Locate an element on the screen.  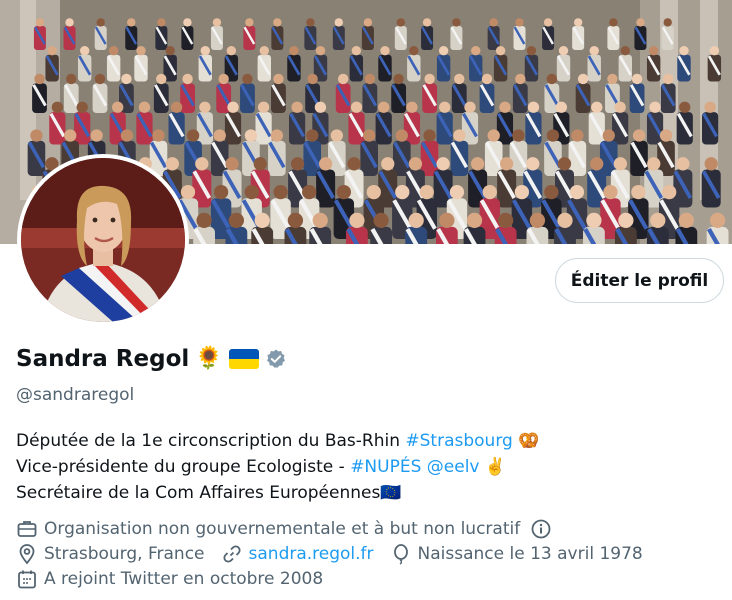
balloon-icon is located at coordinates (401, 554).